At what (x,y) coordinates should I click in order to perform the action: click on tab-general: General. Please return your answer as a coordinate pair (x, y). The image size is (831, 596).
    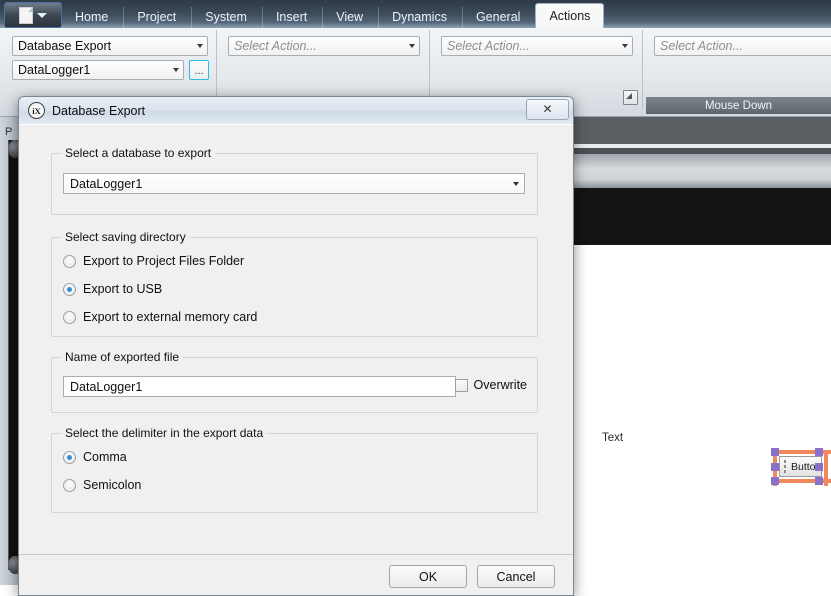
    Looking at the image, I should click on (497, 17).